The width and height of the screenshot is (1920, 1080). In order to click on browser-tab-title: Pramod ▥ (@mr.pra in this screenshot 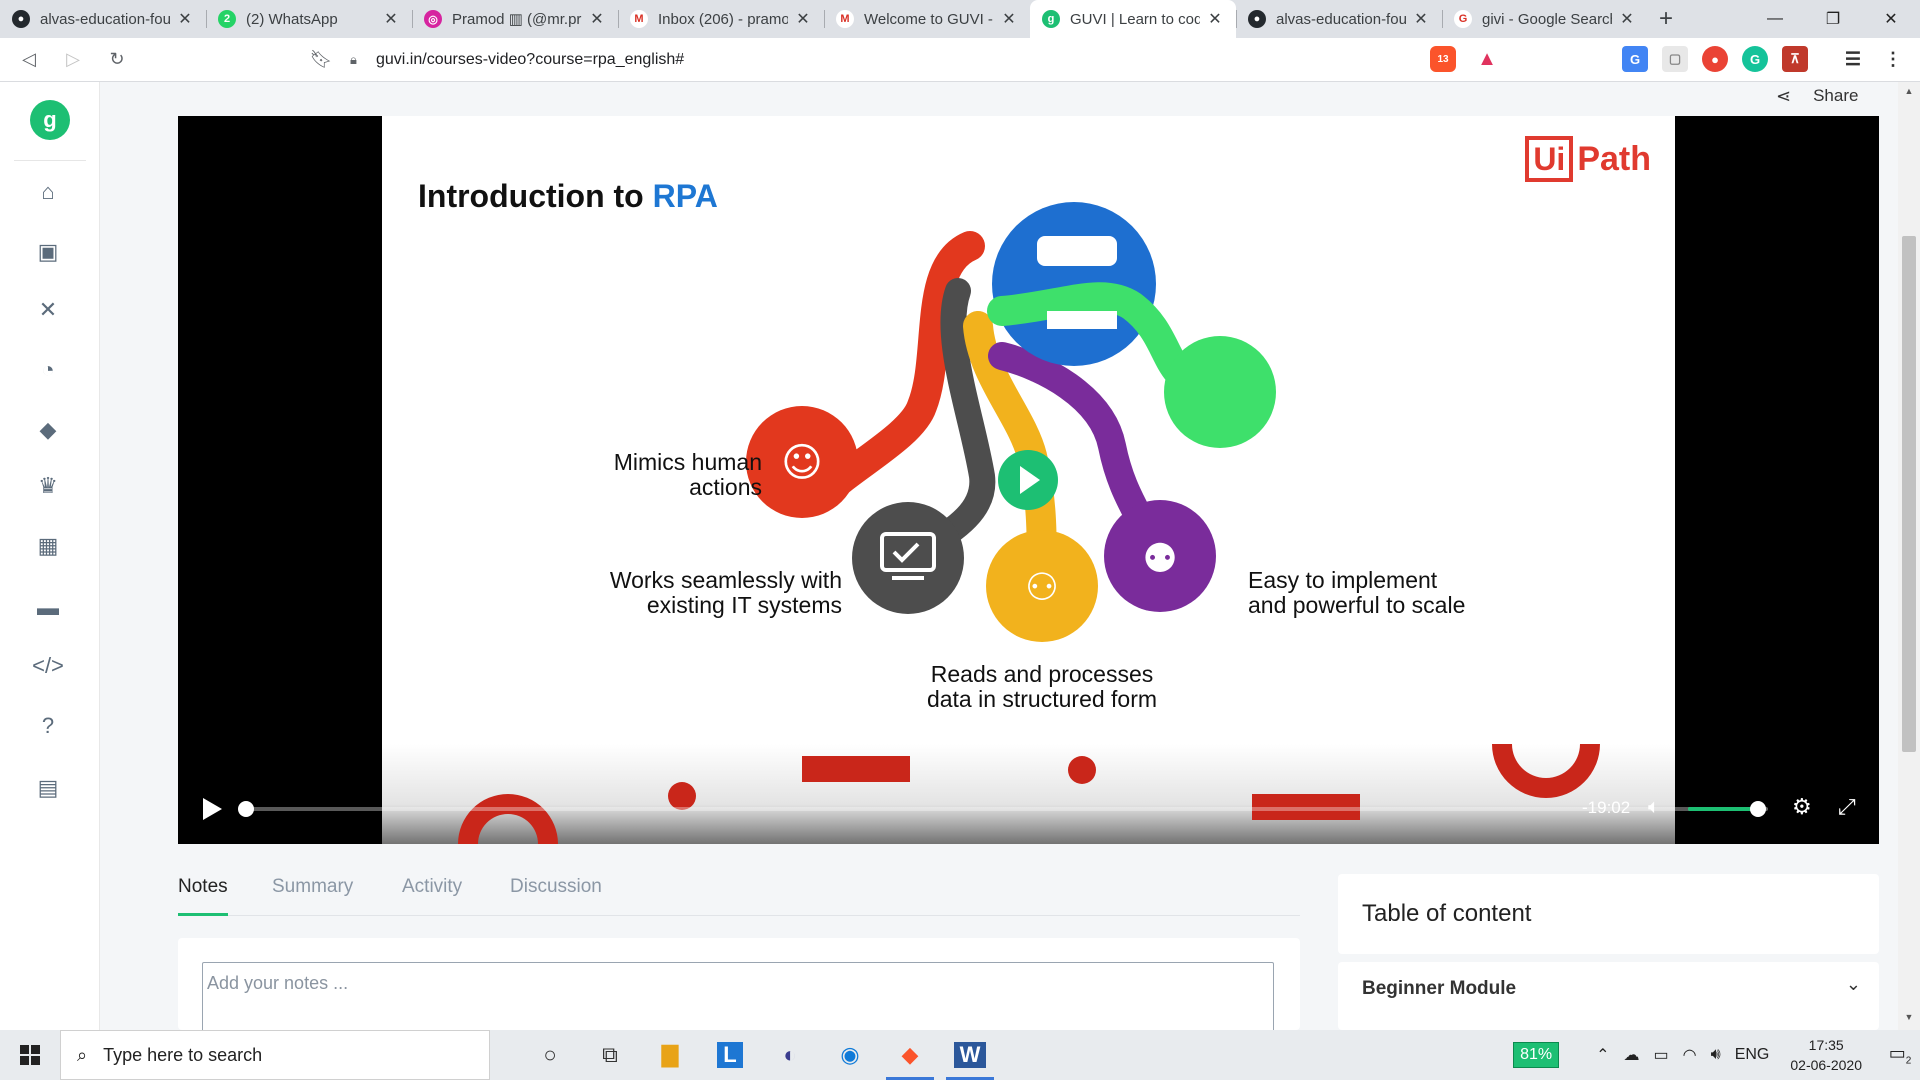, I will do `click(517, 19)`.